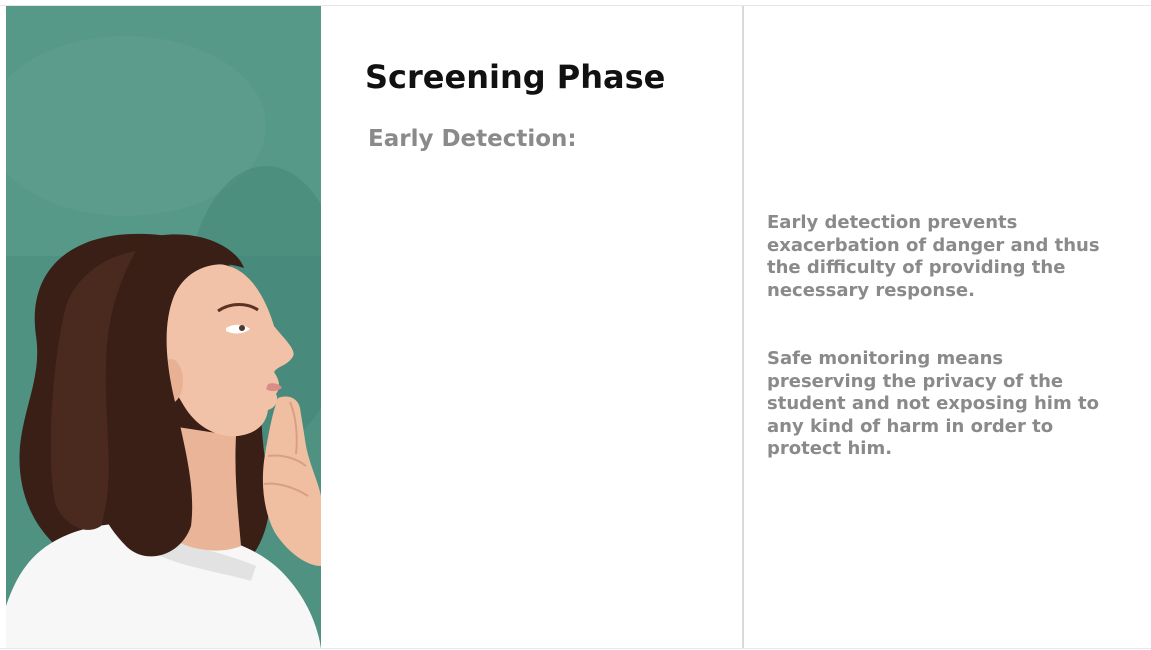 The image size is (1151, 650). I want to click on section-subtitle: Early Detection:, so click(472, 139).